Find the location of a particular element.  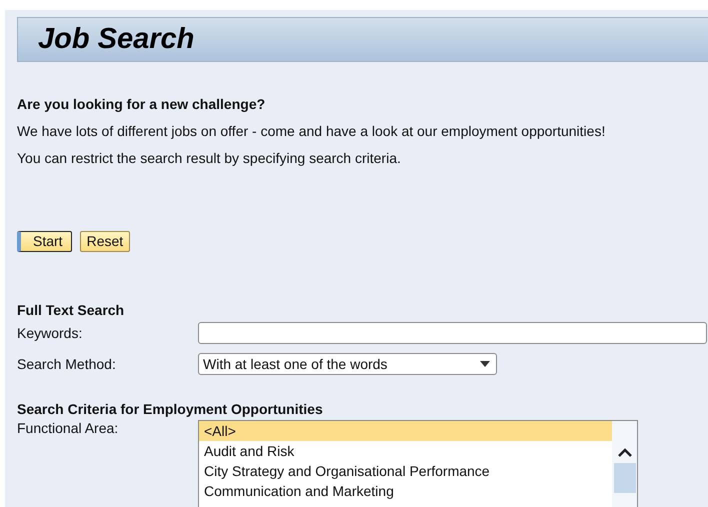

start-button: Start is located at coordinates (44, 241).